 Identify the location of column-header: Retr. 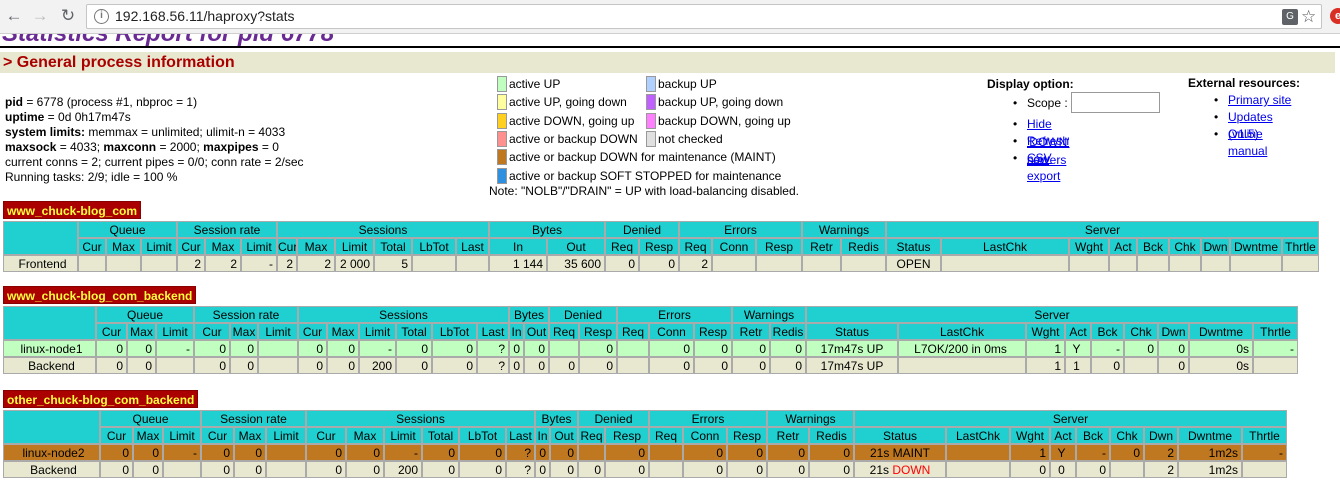
(788, 435).